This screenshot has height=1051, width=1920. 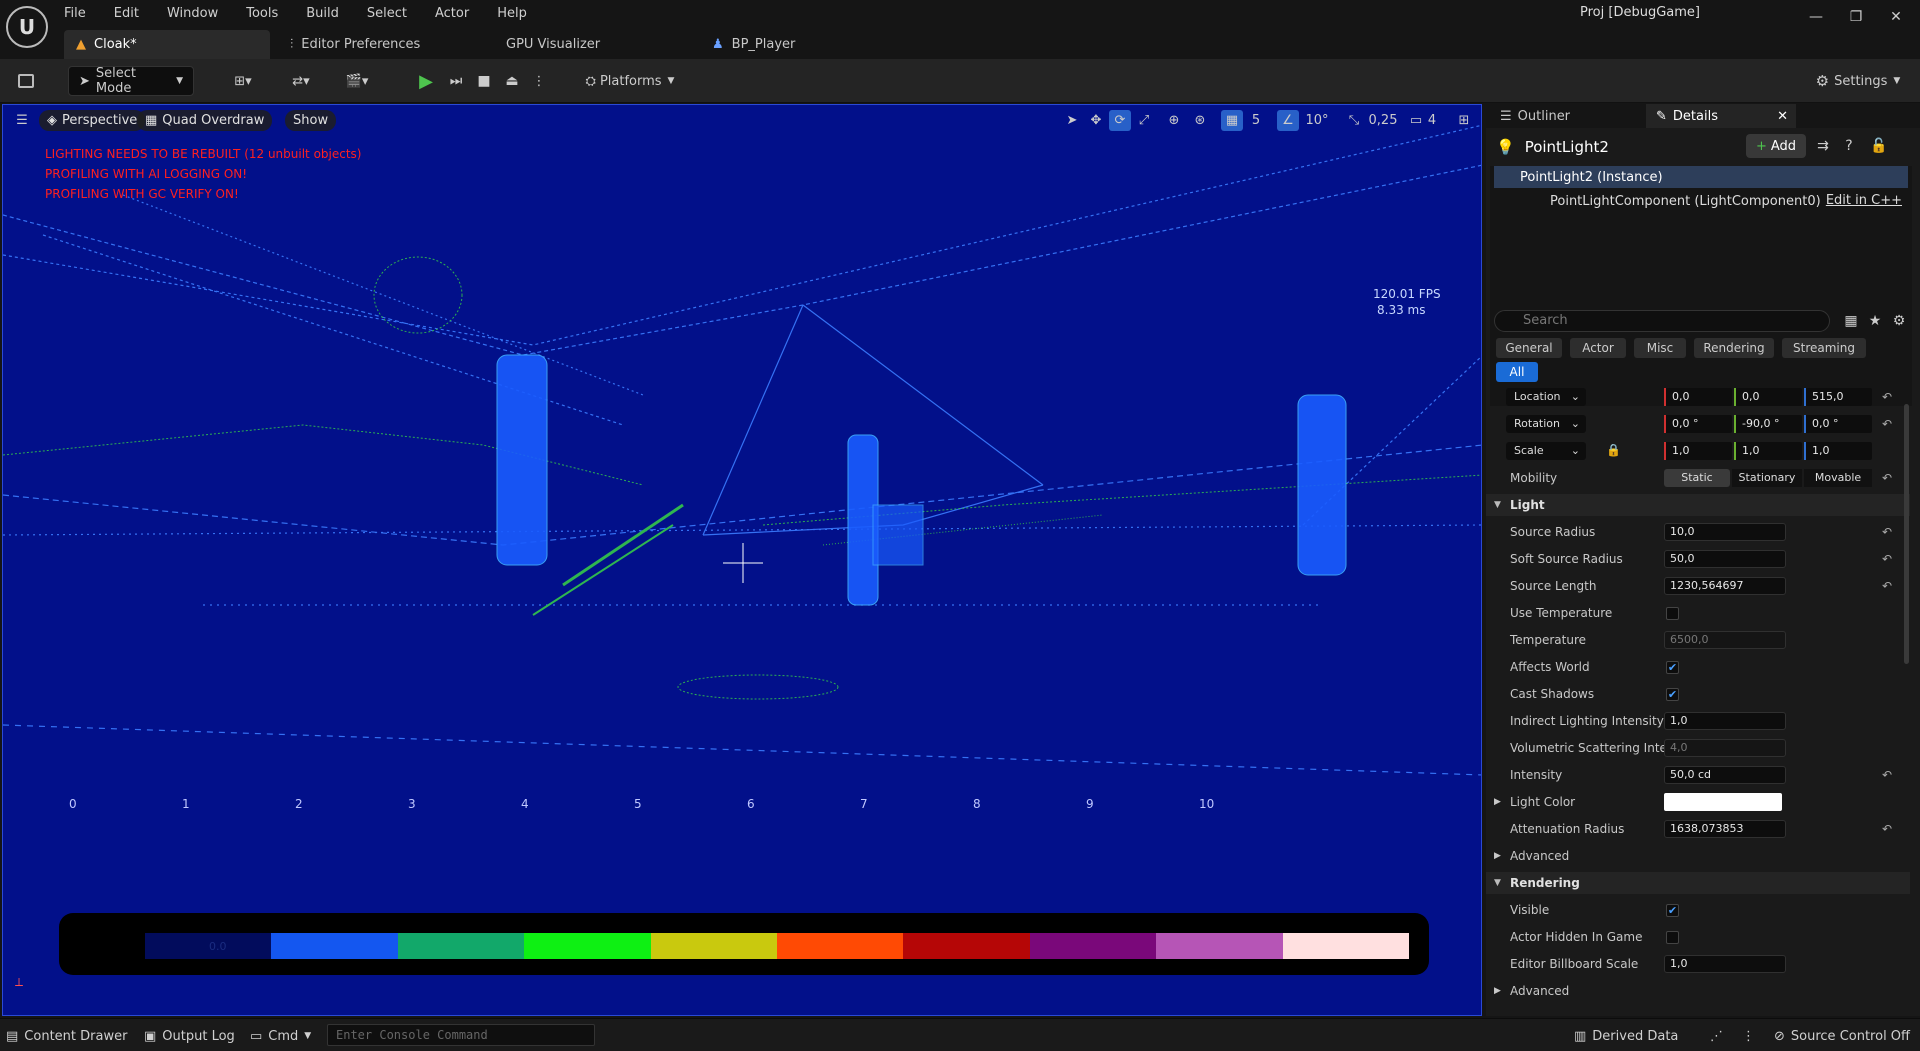 What do you see at coordinates (1698, 424) in the screenshot?
I see `rotation-x-field: 0,0 °` at bounding box center [1698, 424].